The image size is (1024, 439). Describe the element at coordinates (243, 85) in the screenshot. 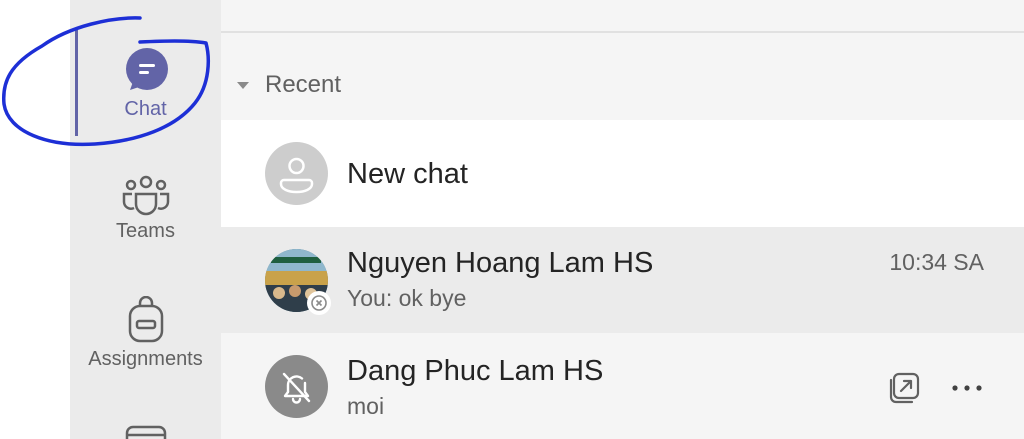

I see `caret-down-icon` at that location.